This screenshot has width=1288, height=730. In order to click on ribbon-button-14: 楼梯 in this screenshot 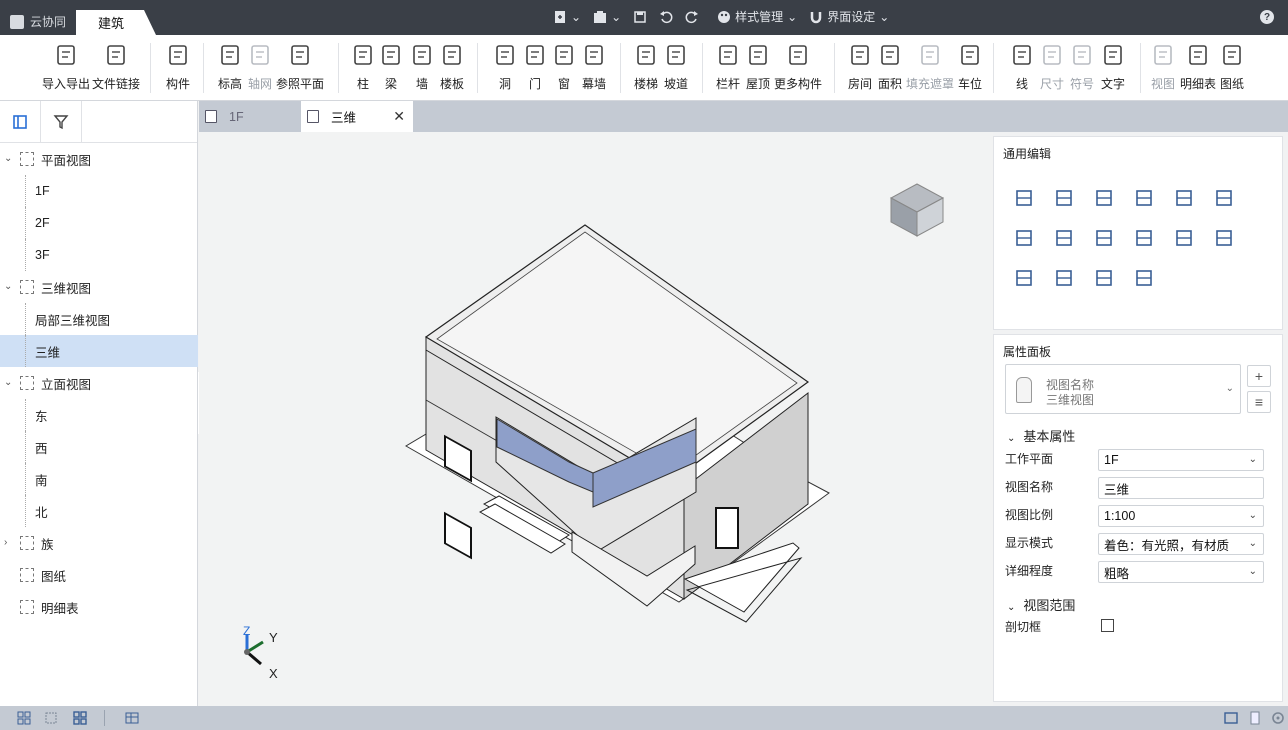, I will do `click(646, 67)`.